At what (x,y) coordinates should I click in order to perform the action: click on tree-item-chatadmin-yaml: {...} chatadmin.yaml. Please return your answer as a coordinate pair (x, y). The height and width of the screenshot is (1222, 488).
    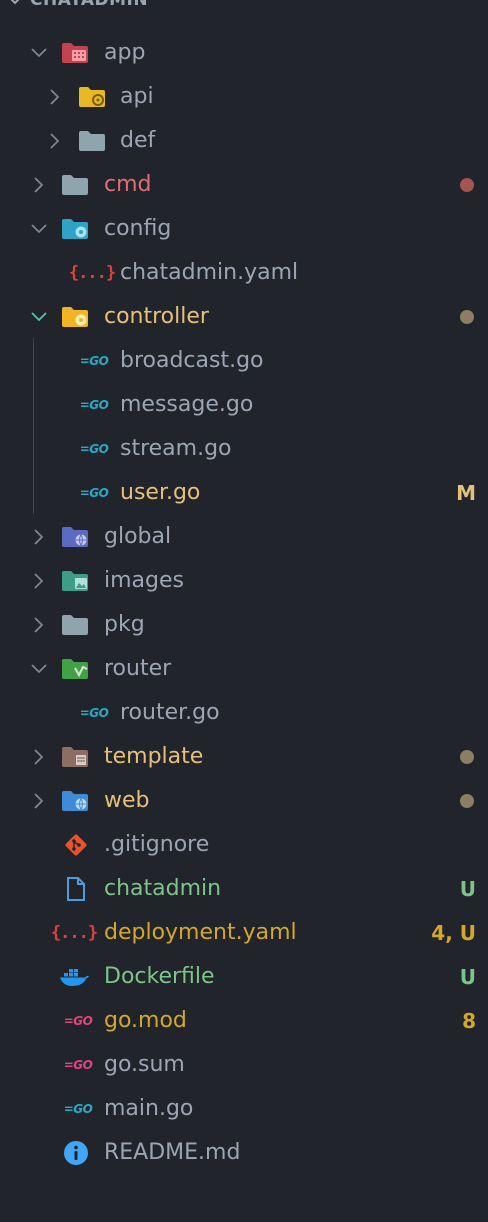
    Looking at the image, I should click on (244, 273).